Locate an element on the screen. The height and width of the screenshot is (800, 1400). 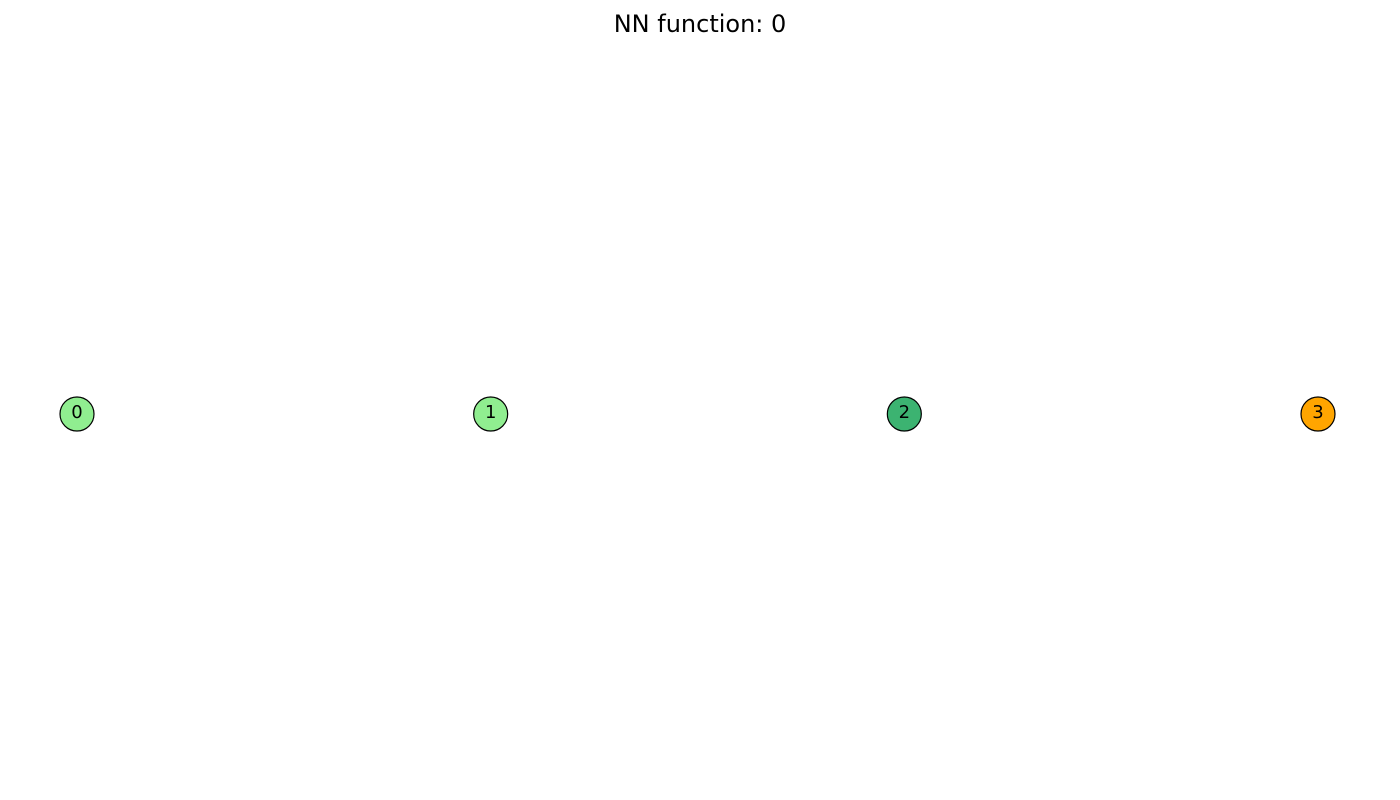
node-label: 1 is located at coordinates (490, 412).